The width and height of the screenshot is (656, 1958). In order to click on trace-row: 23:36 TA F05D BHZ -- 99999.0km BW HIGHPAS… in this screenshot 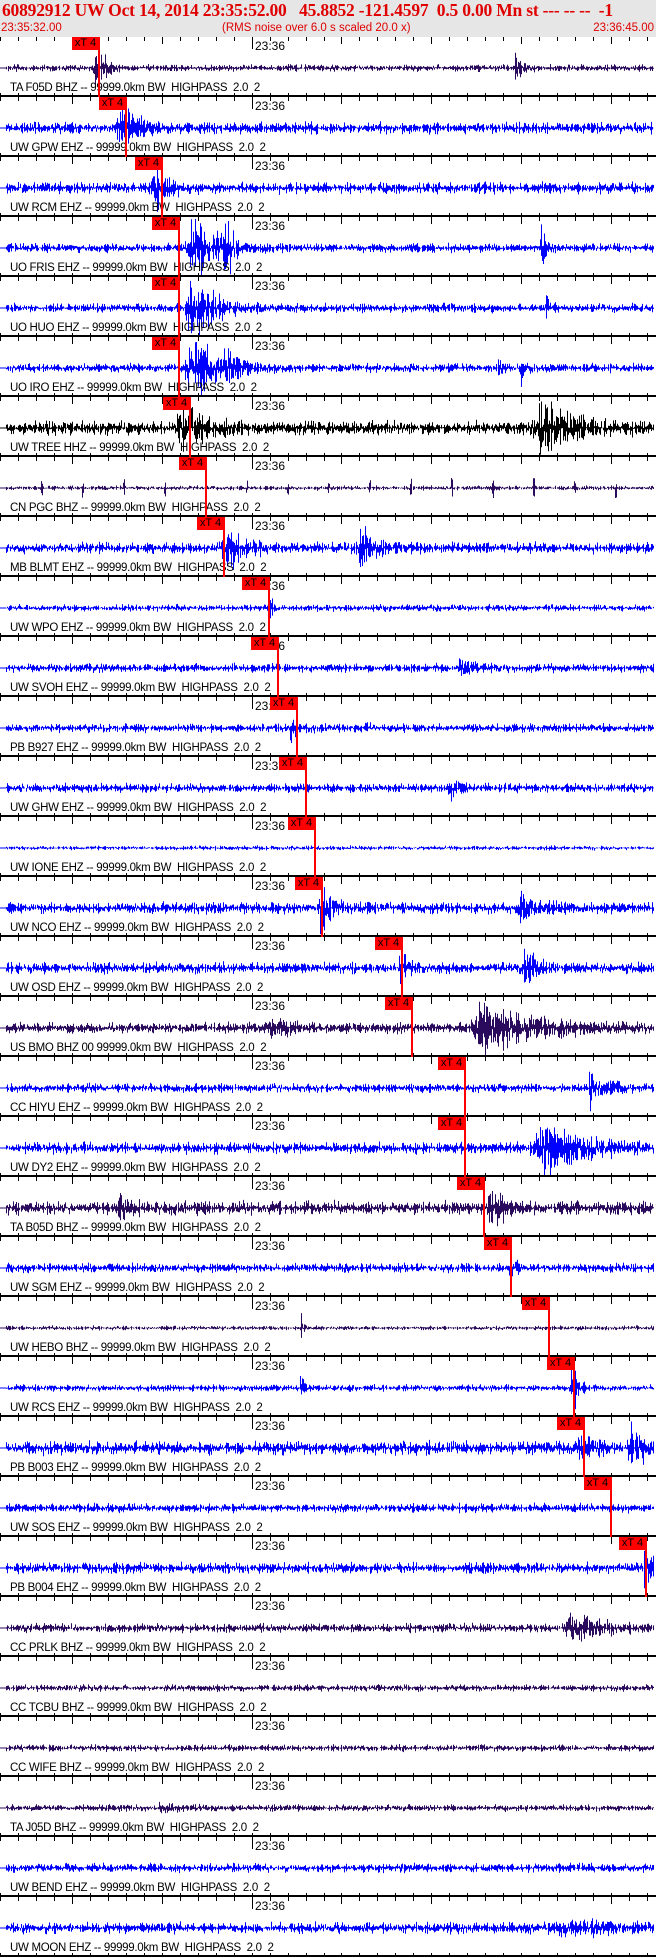, I will do `click(328, 67)`.